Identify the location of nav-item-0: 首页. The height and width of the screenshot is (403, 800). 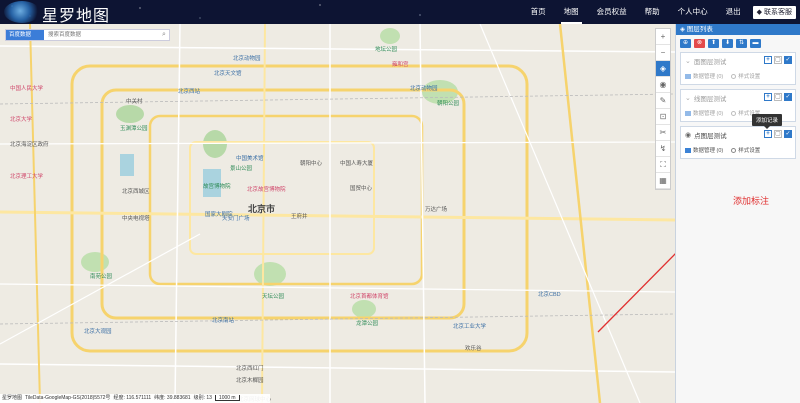
(538, 12).